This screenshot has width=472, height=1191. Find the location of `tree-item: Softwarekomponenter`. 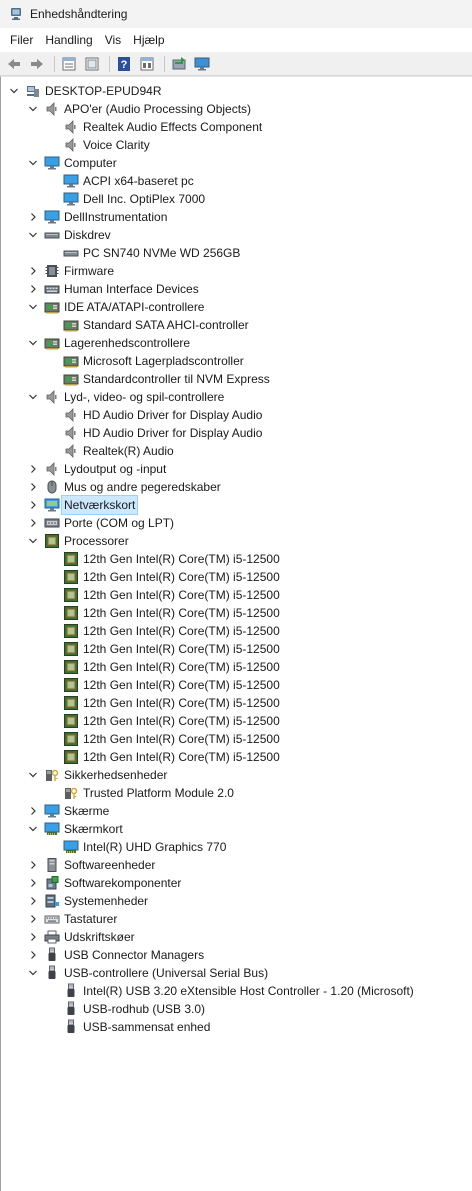

tree-item: Softwarekomponenter is located at coordinates (236, 883).